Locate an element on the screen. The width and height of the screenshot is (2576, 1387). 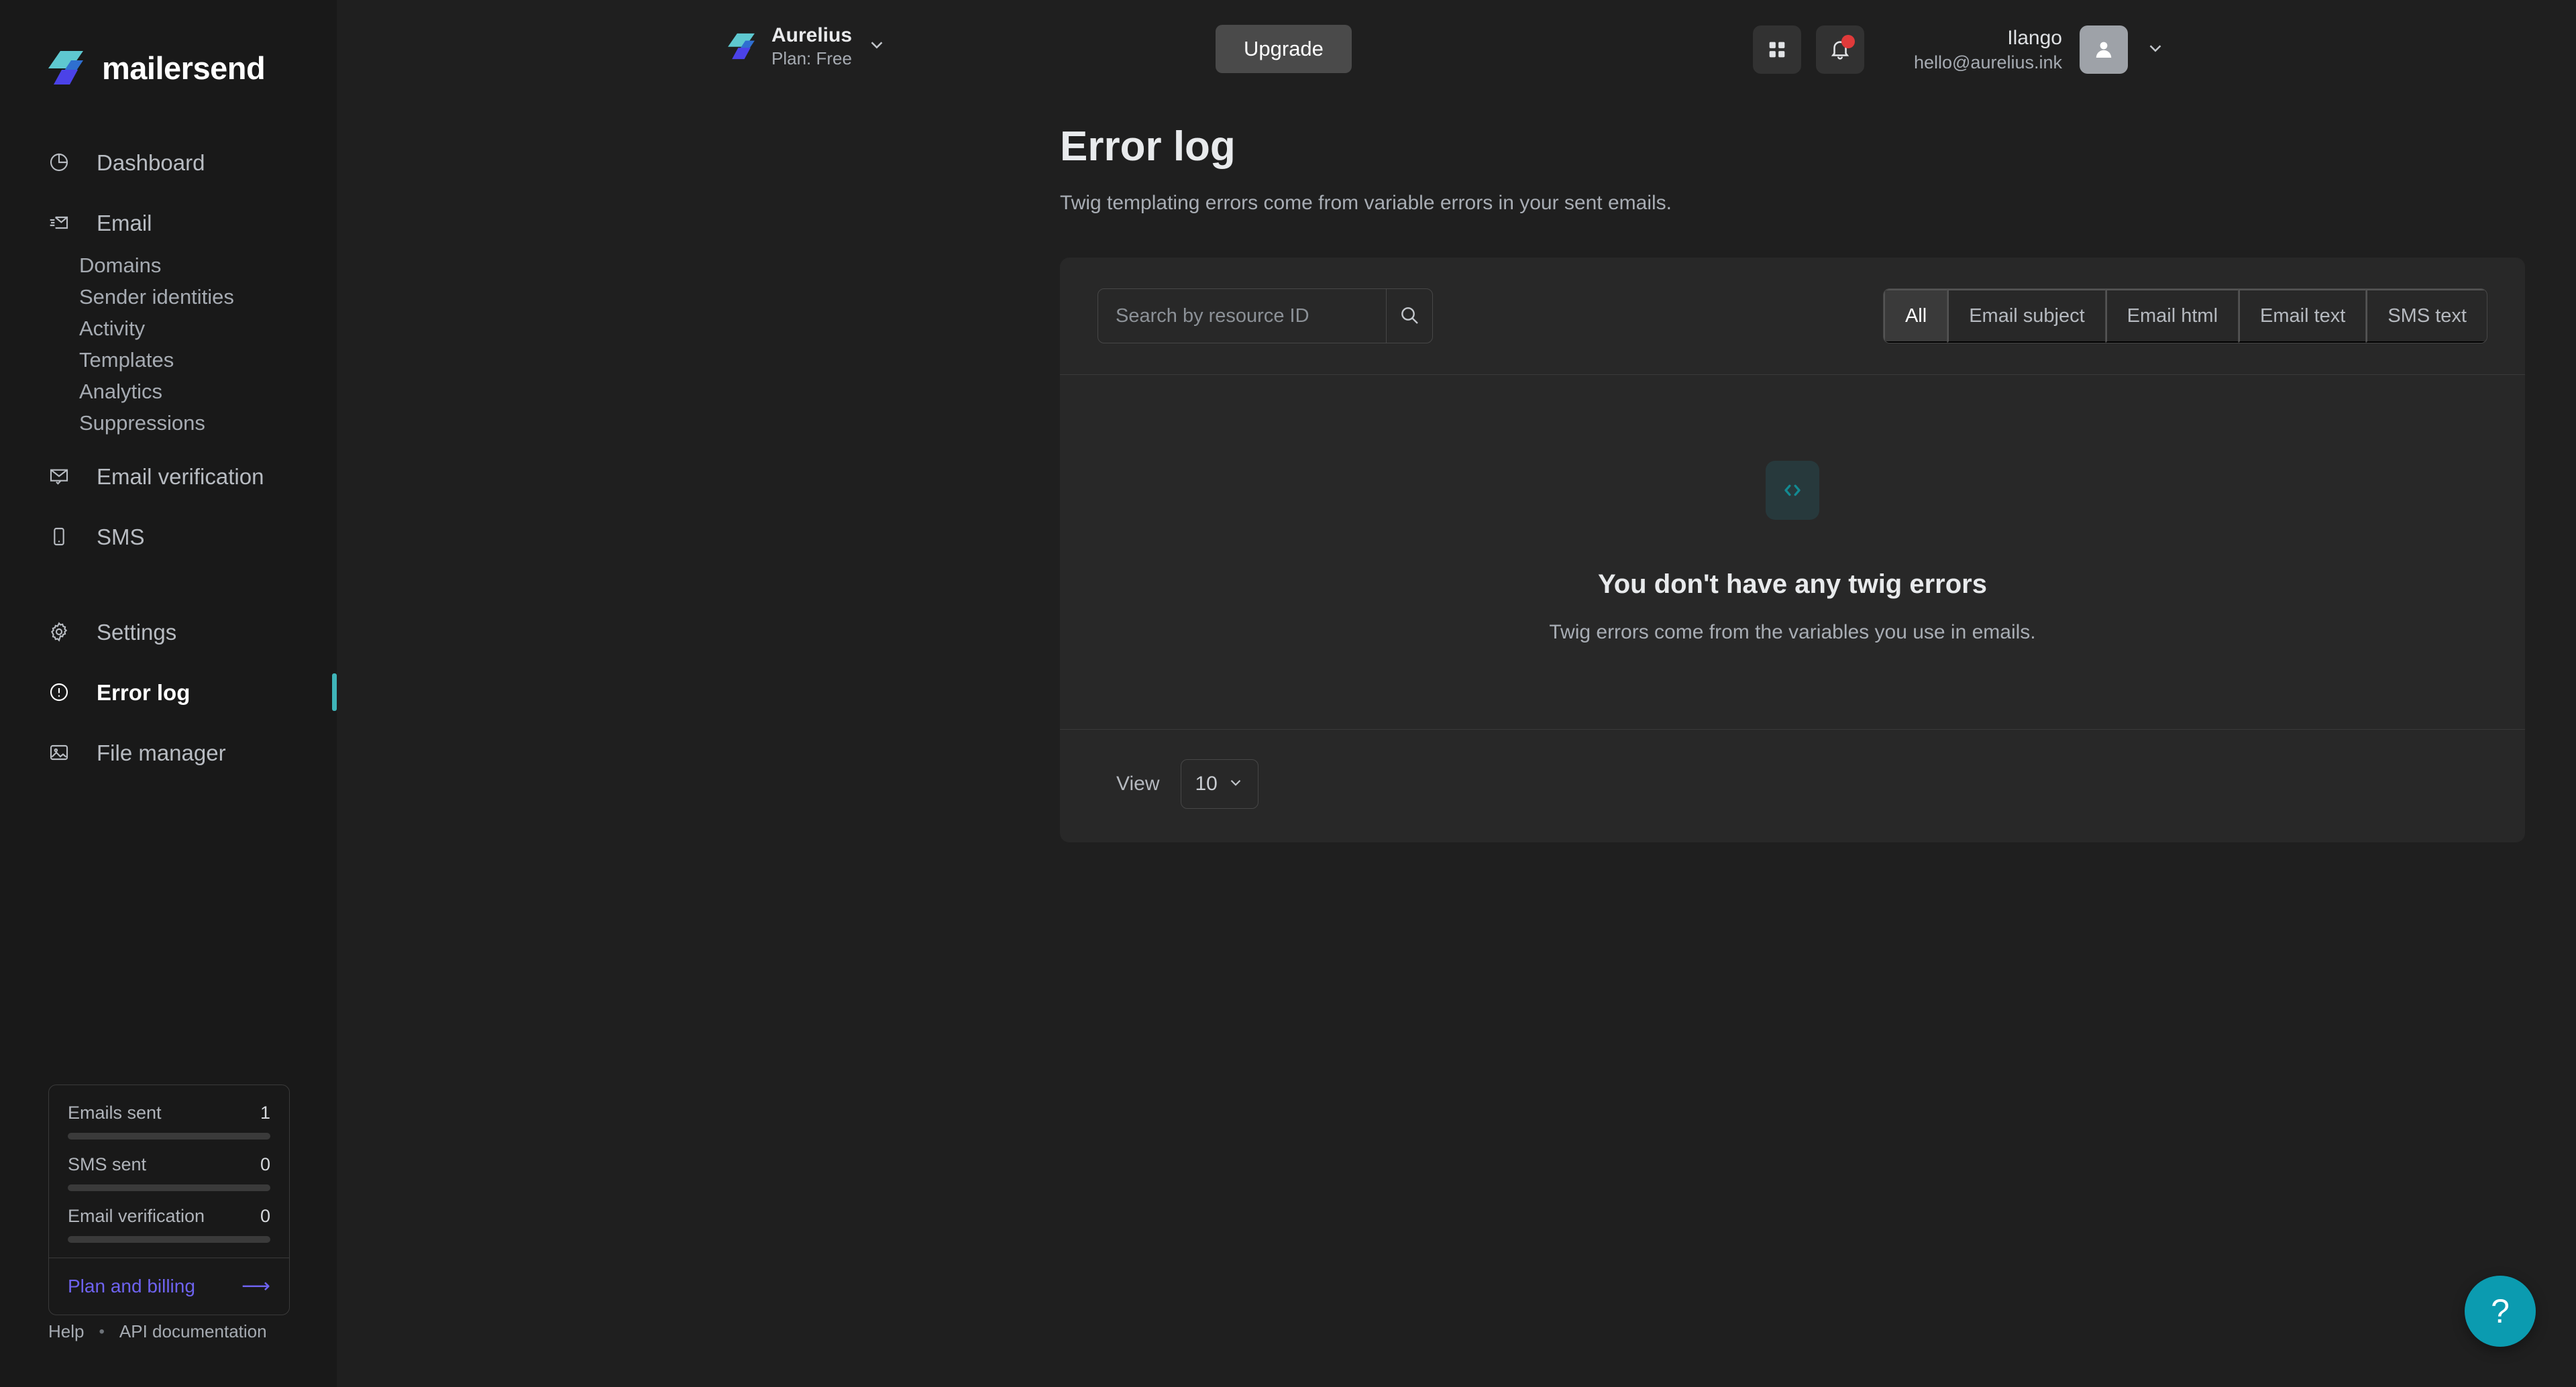
grid-apps-icon is located at coordinates (1776, 49).